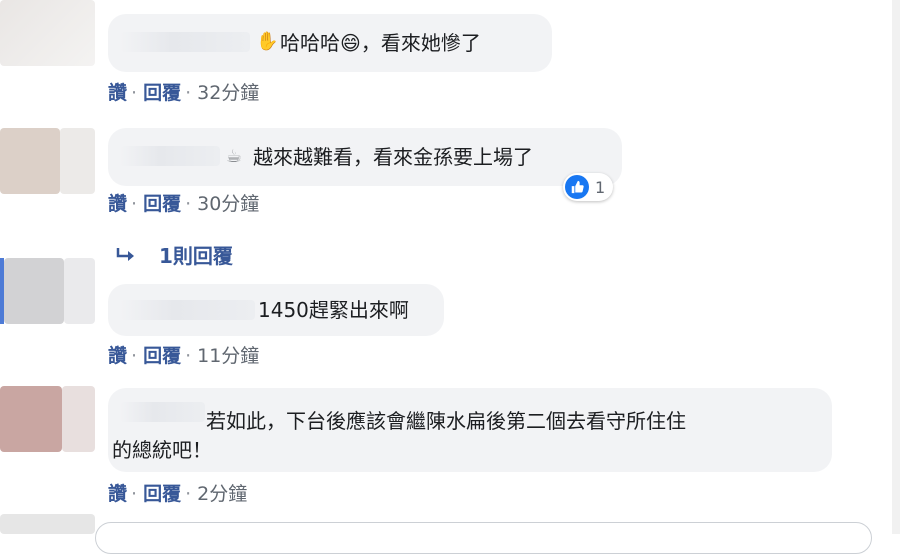 The width and height of the screenshot is (900, 554). What do you see at coordinates (196, 256) in the screenshot?
I see `replies-count-label: 1則回覆` at bounding box center [196, 256].